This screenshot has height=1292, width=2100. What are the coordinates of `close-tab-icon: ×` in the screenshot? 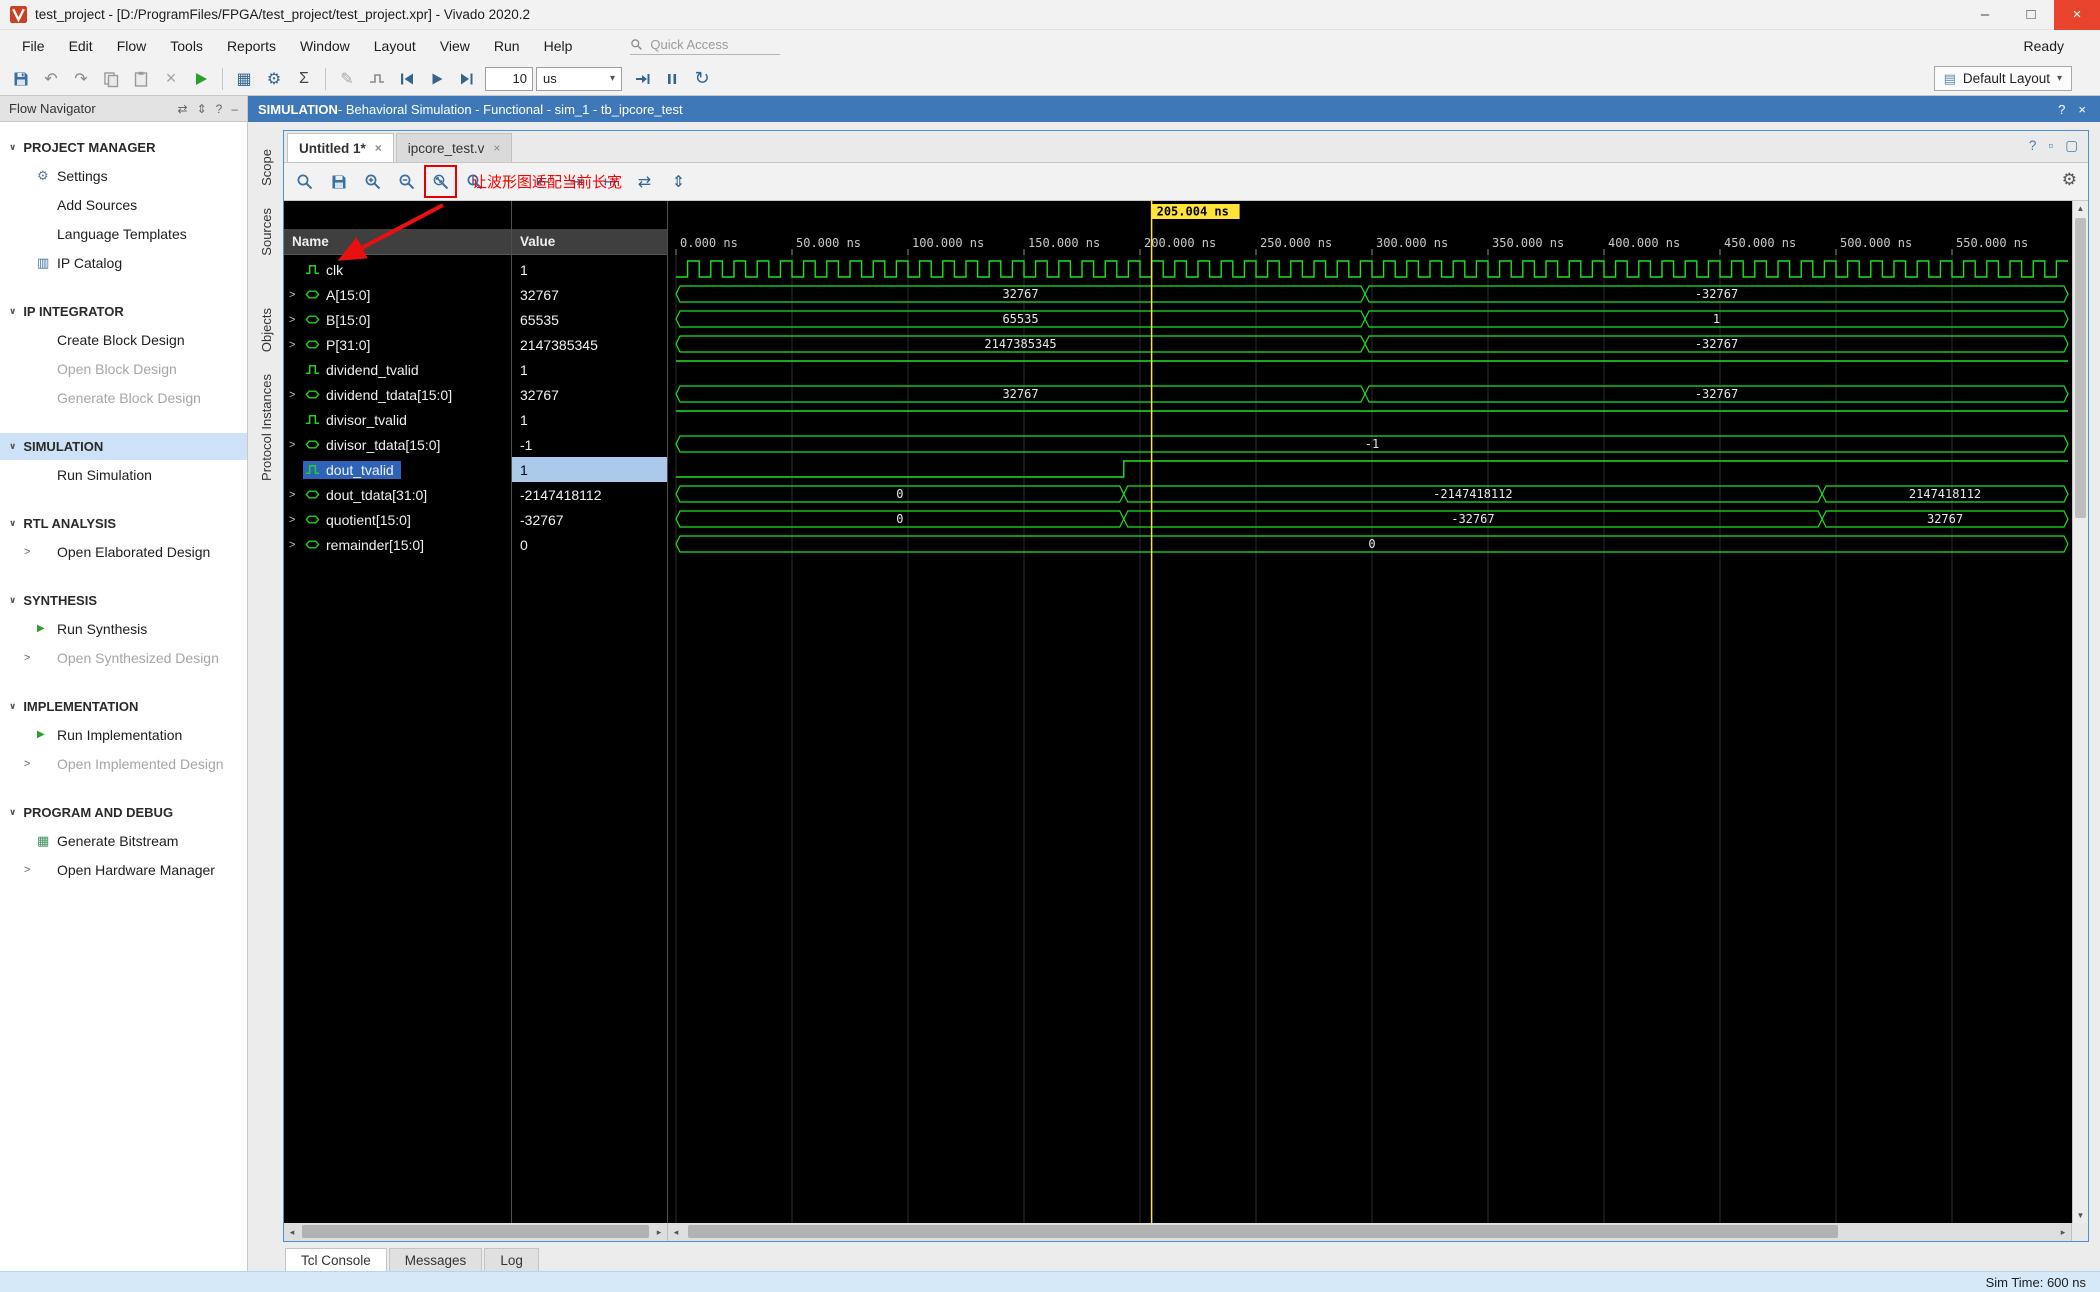 It's located at (378, 148).